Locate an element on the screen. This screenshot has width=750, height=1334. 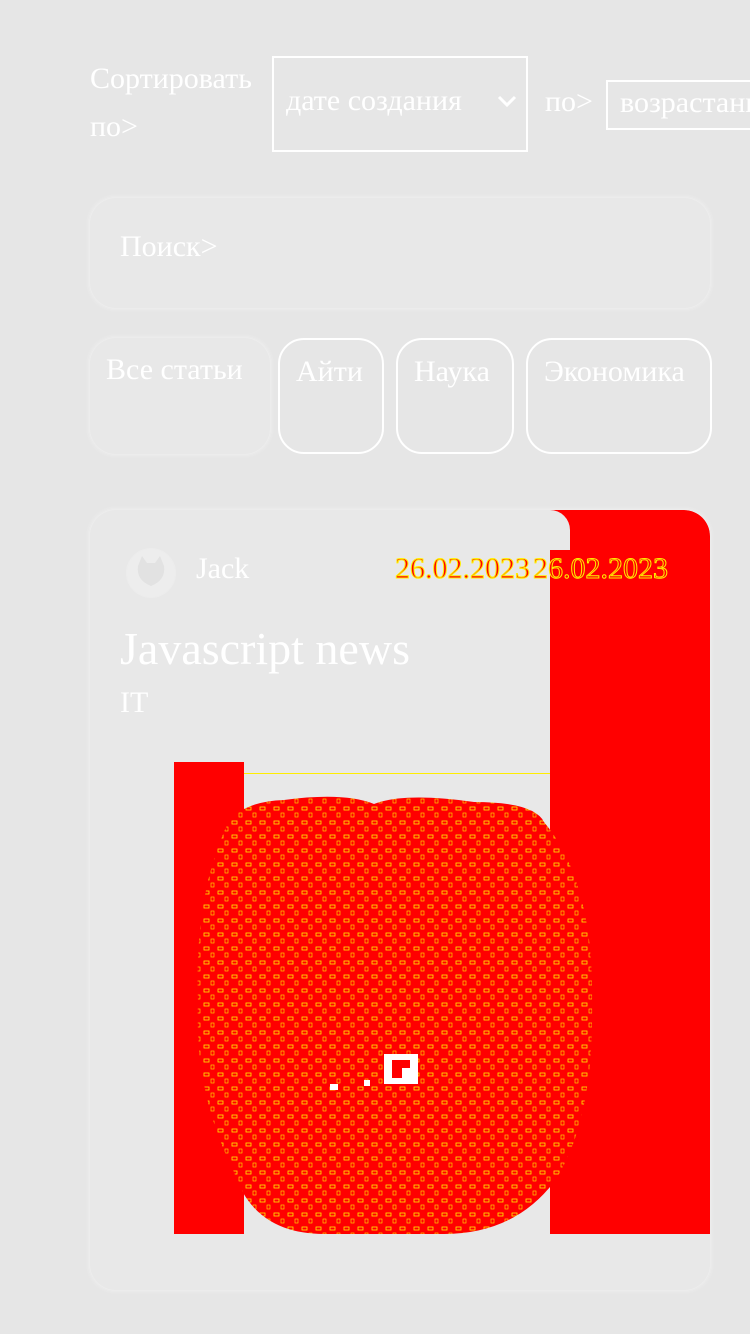
sort-order-value: возрастанию is located at coordinates (685, 102).